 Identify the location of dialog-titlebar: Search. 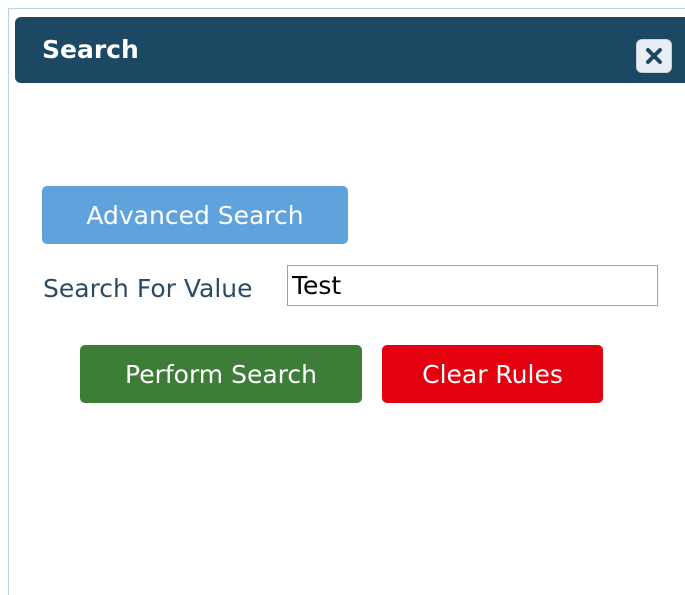
(350, 50).